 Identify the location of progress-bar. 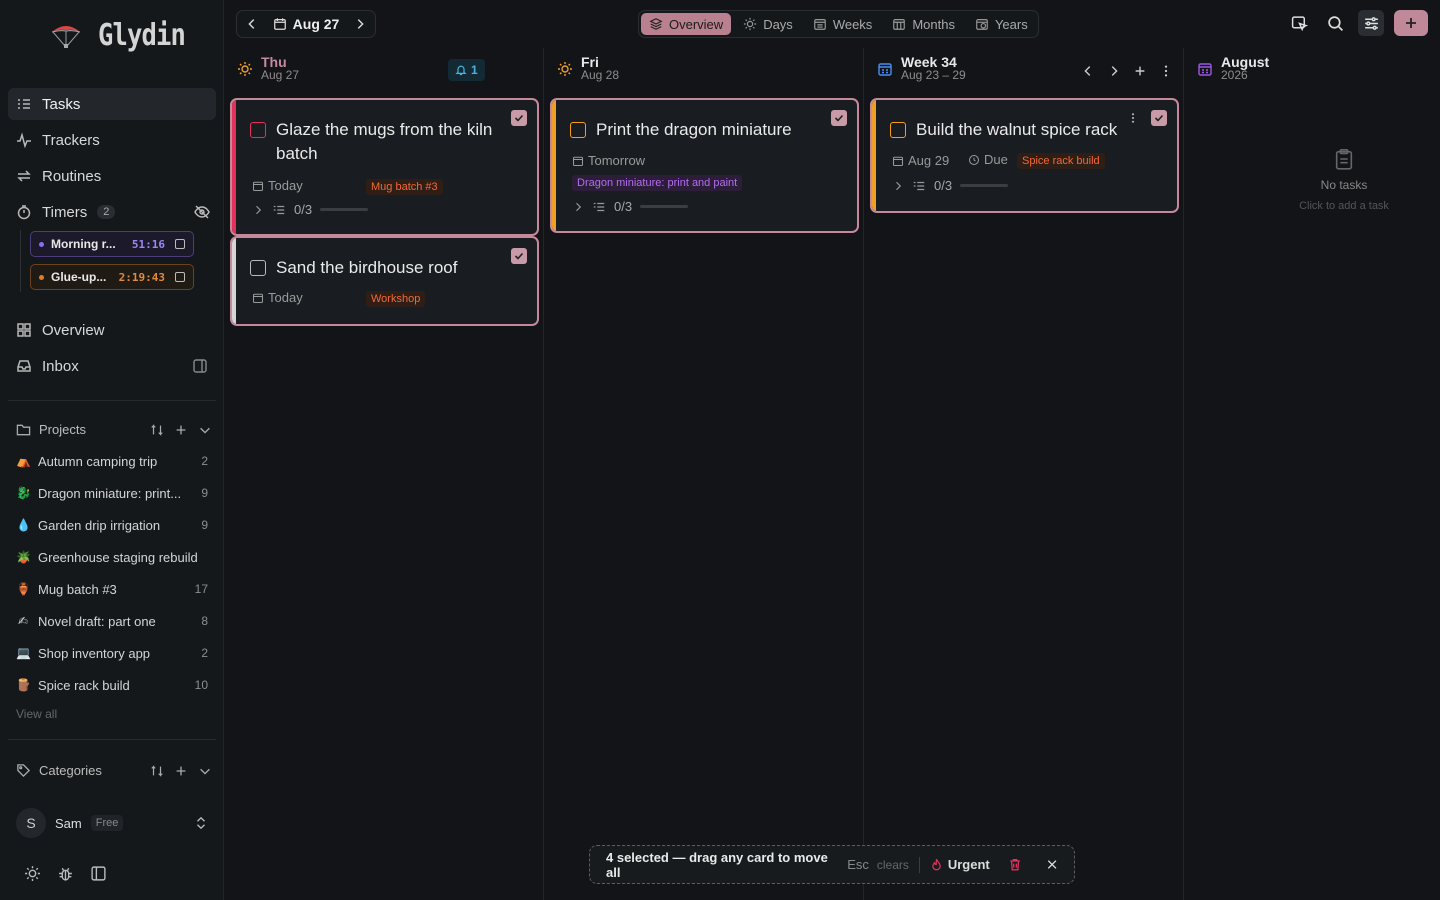
(984, 185).